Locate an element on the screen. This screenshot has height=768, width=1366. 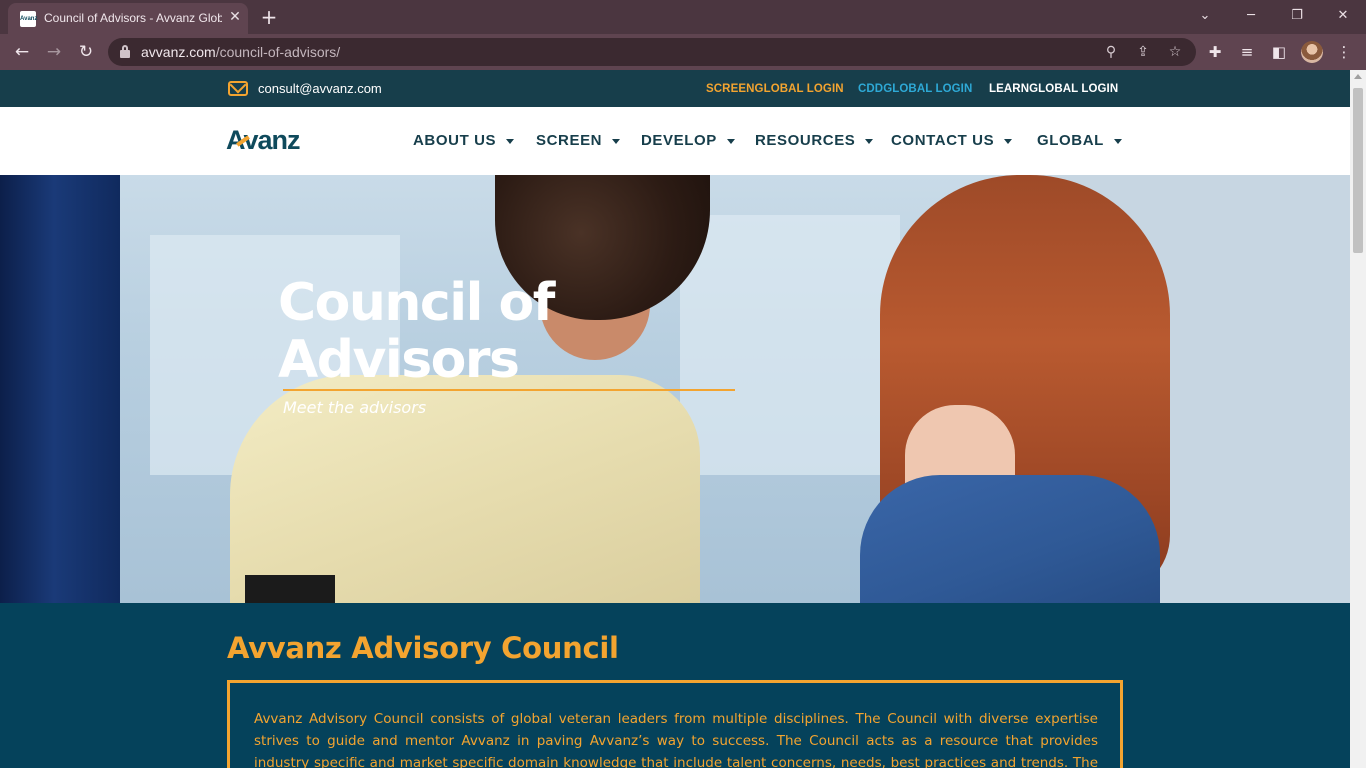
side-panel-icon: ◧ is located at coordinates (1279, 52).